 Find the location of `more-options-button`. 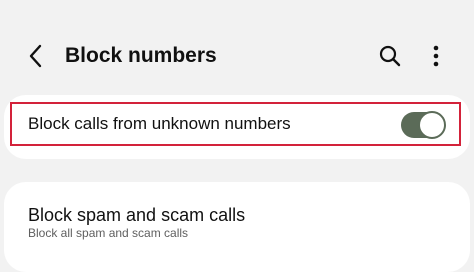

more-options-button is located at coordinates (436, 56).